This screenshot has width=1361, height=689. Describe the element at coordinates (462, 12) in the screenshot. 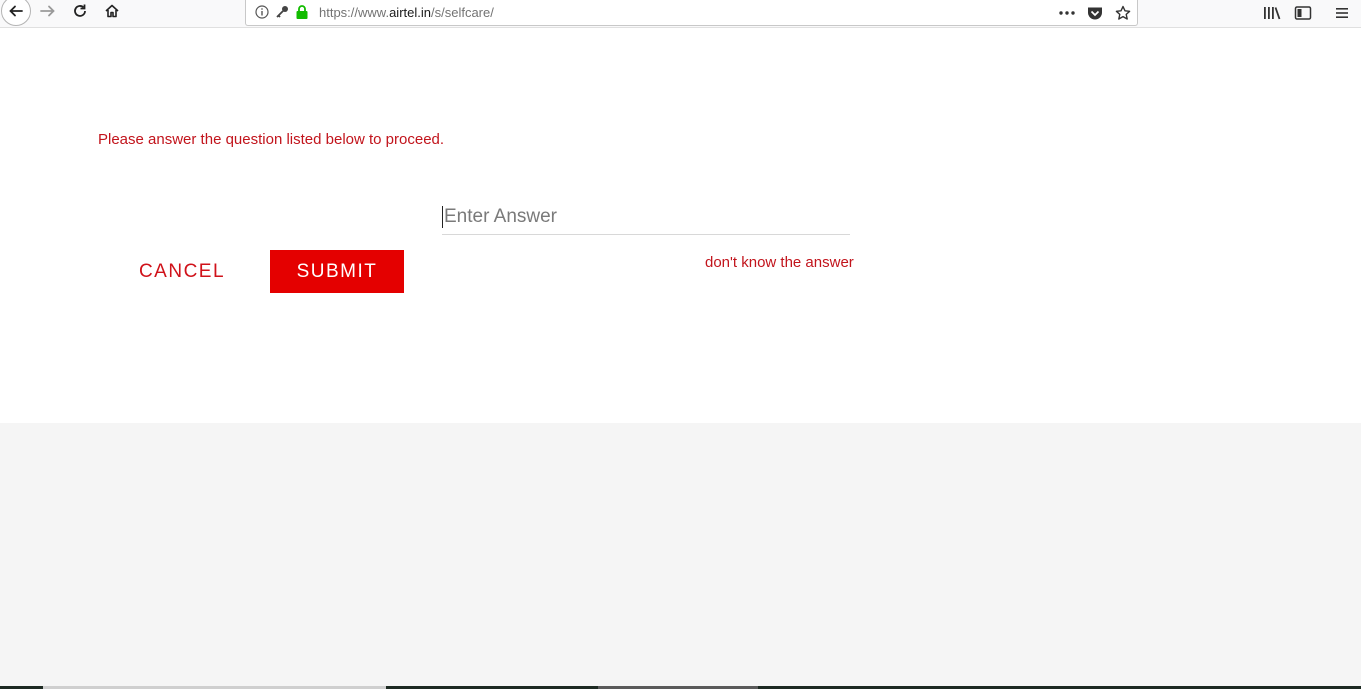

I see `url-path: /s/selfcare/` at that location.